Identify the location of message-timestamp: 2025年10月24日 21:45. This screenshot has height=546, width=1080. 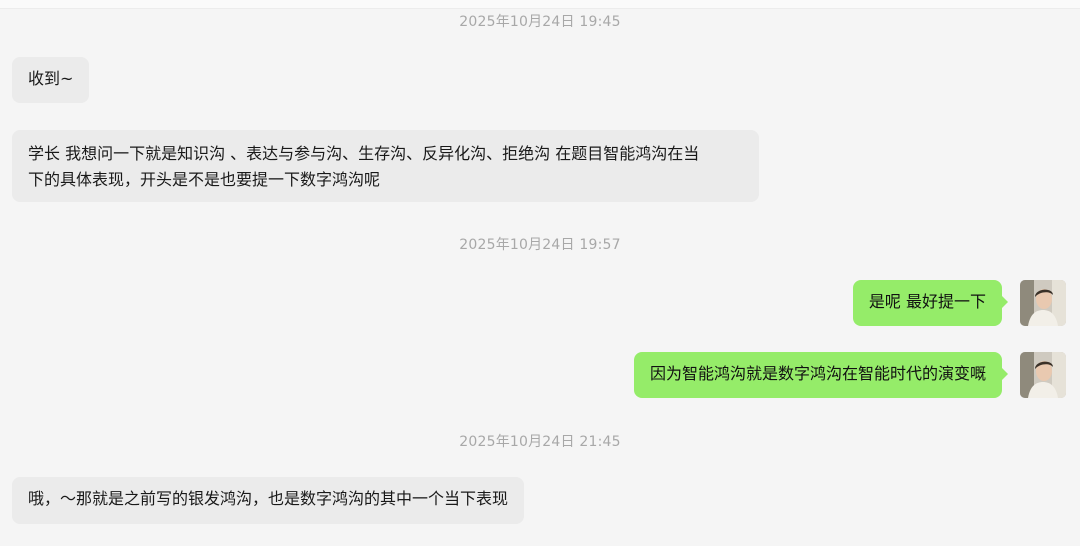
(540, 442).